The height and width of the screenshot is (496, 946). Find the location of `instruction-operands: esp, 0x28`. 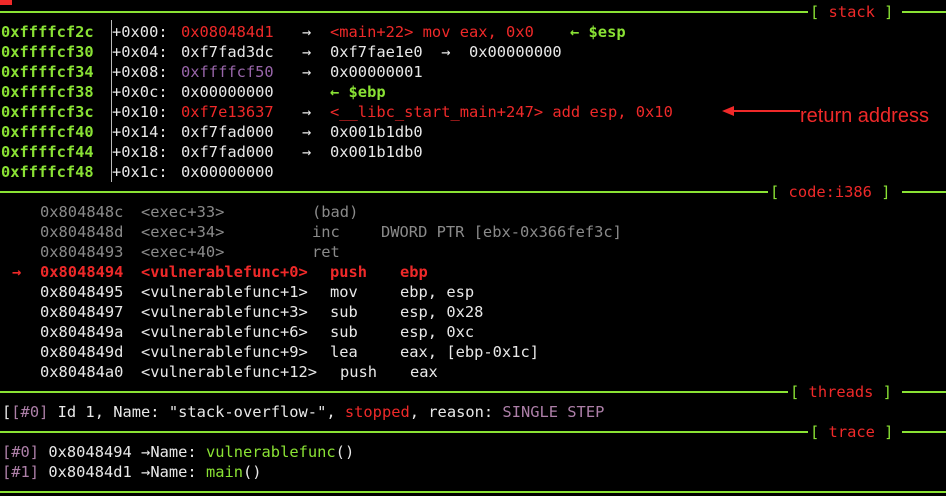

instruction-operands: esp, 0x28 is located at coordinates (442, 312).